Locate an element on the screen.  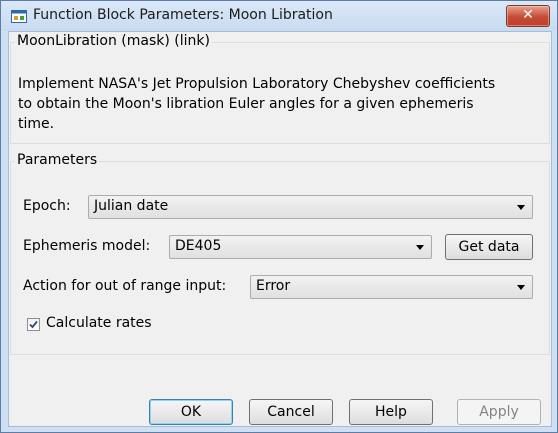
help-button: Help is located at coordinates (391, 412).